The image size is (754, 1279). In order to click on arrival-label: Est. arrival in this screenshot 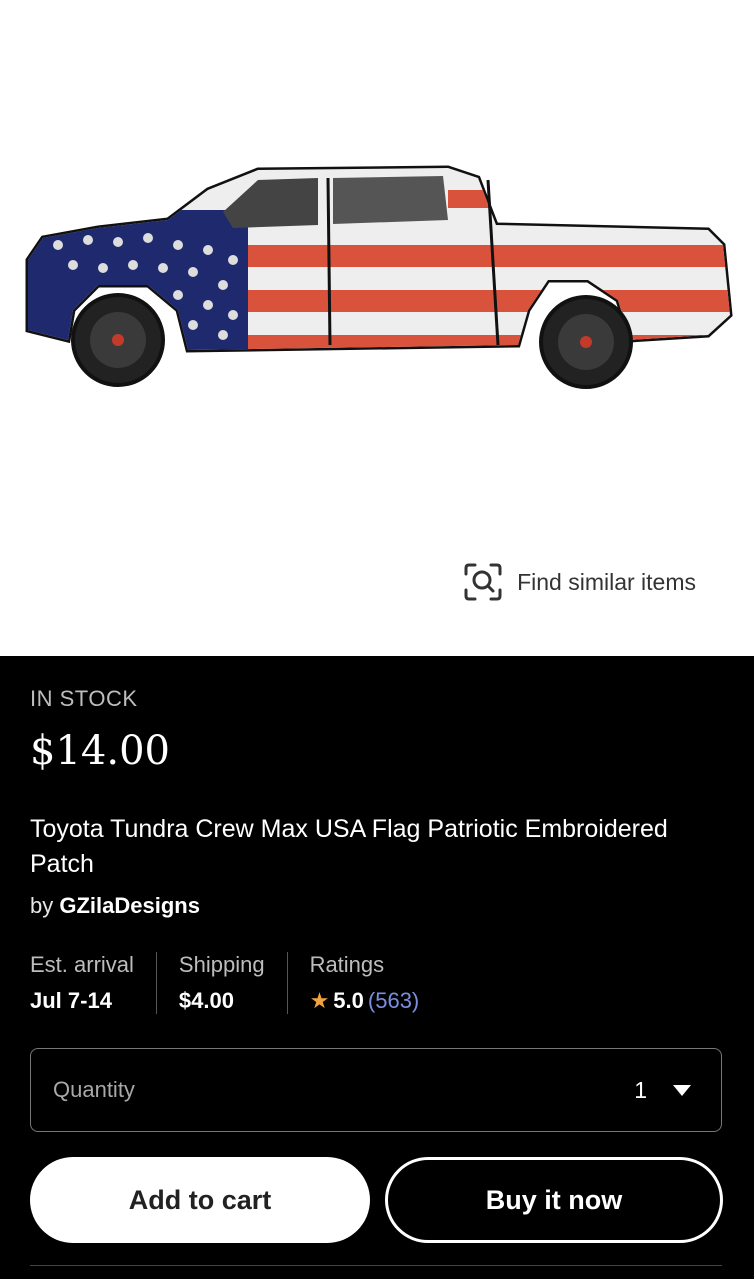, I will do `click(82, 964)`.